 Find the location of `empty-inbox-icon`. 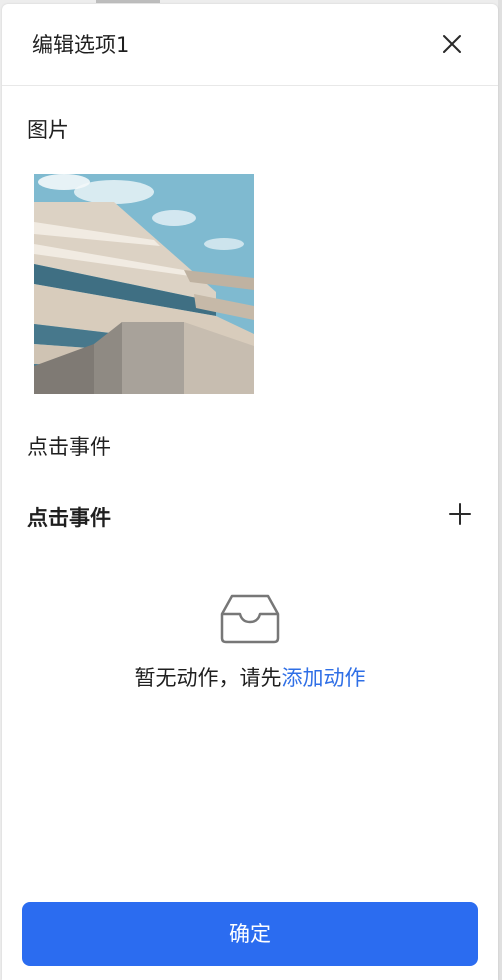

empty-inbox-icon is located at coordinates (250, 618).